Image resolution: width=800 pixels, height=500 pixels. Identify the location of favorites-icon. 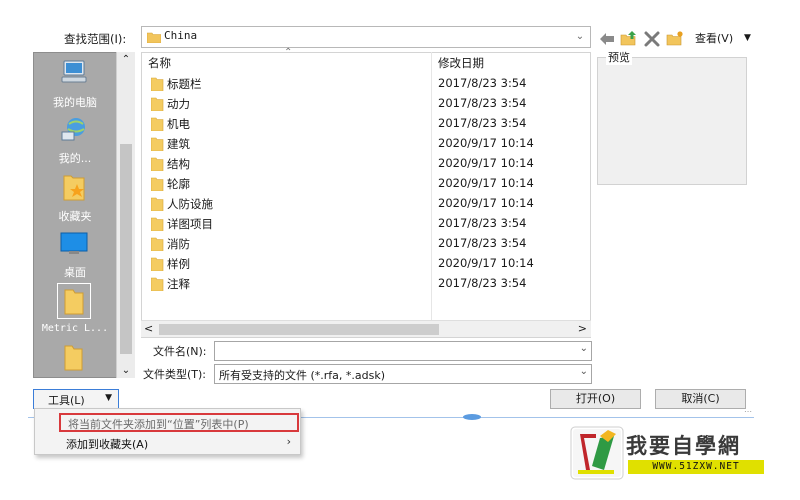
(74, 188).